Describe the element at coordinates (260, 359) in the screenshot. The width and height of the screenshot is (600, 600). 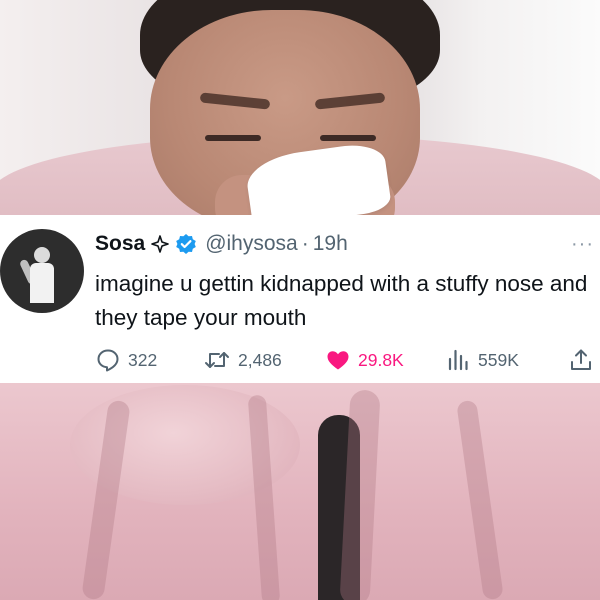
I see `retweet-count: 2,486` at that location.